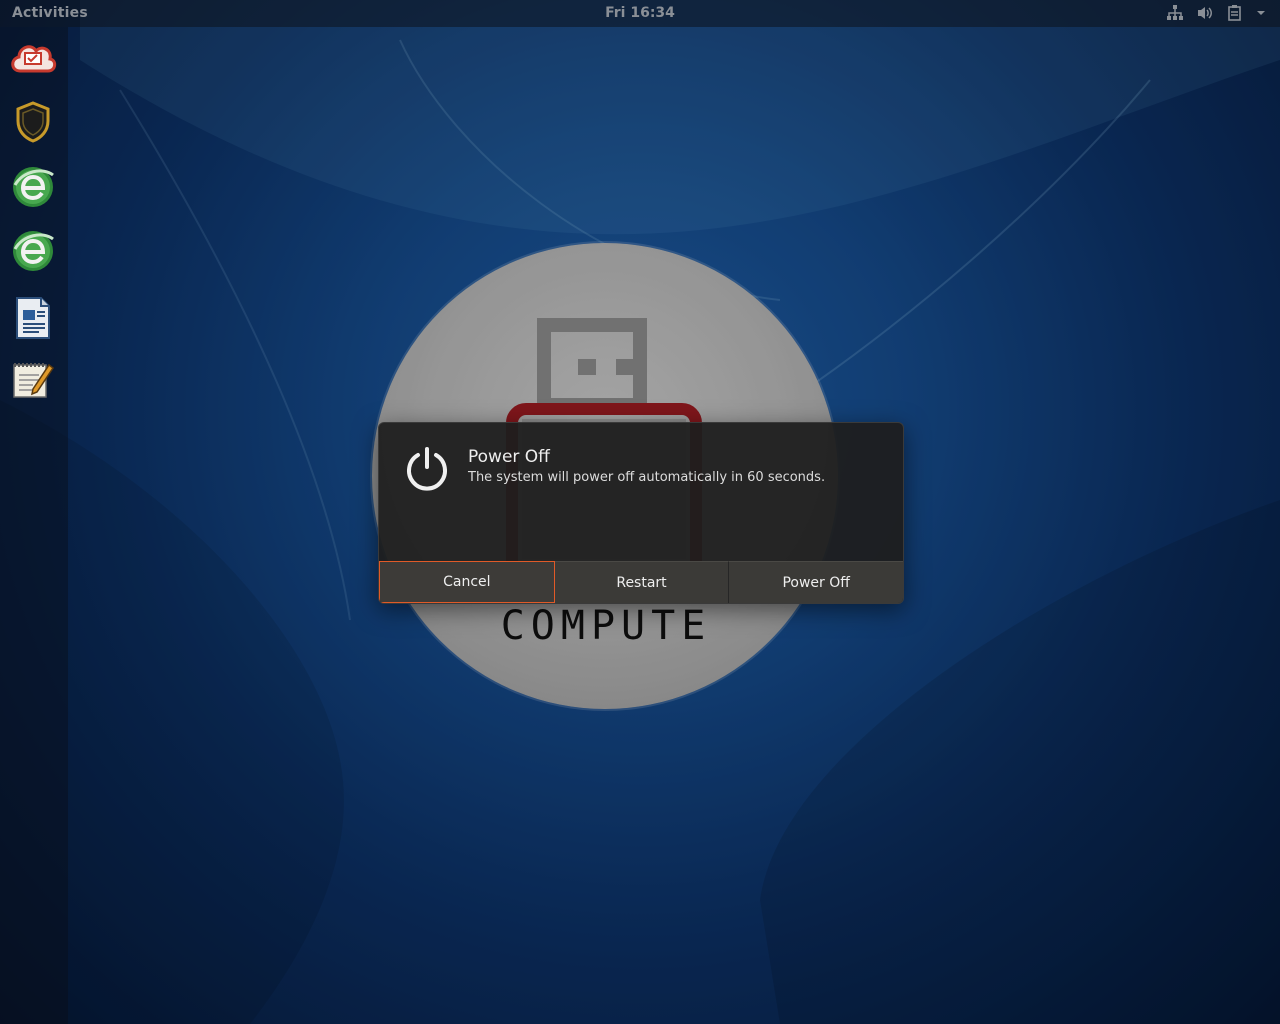 This screenshot has width=1280, height=1024. I want to click on cloud-monitor-icon, so click(34, 59).